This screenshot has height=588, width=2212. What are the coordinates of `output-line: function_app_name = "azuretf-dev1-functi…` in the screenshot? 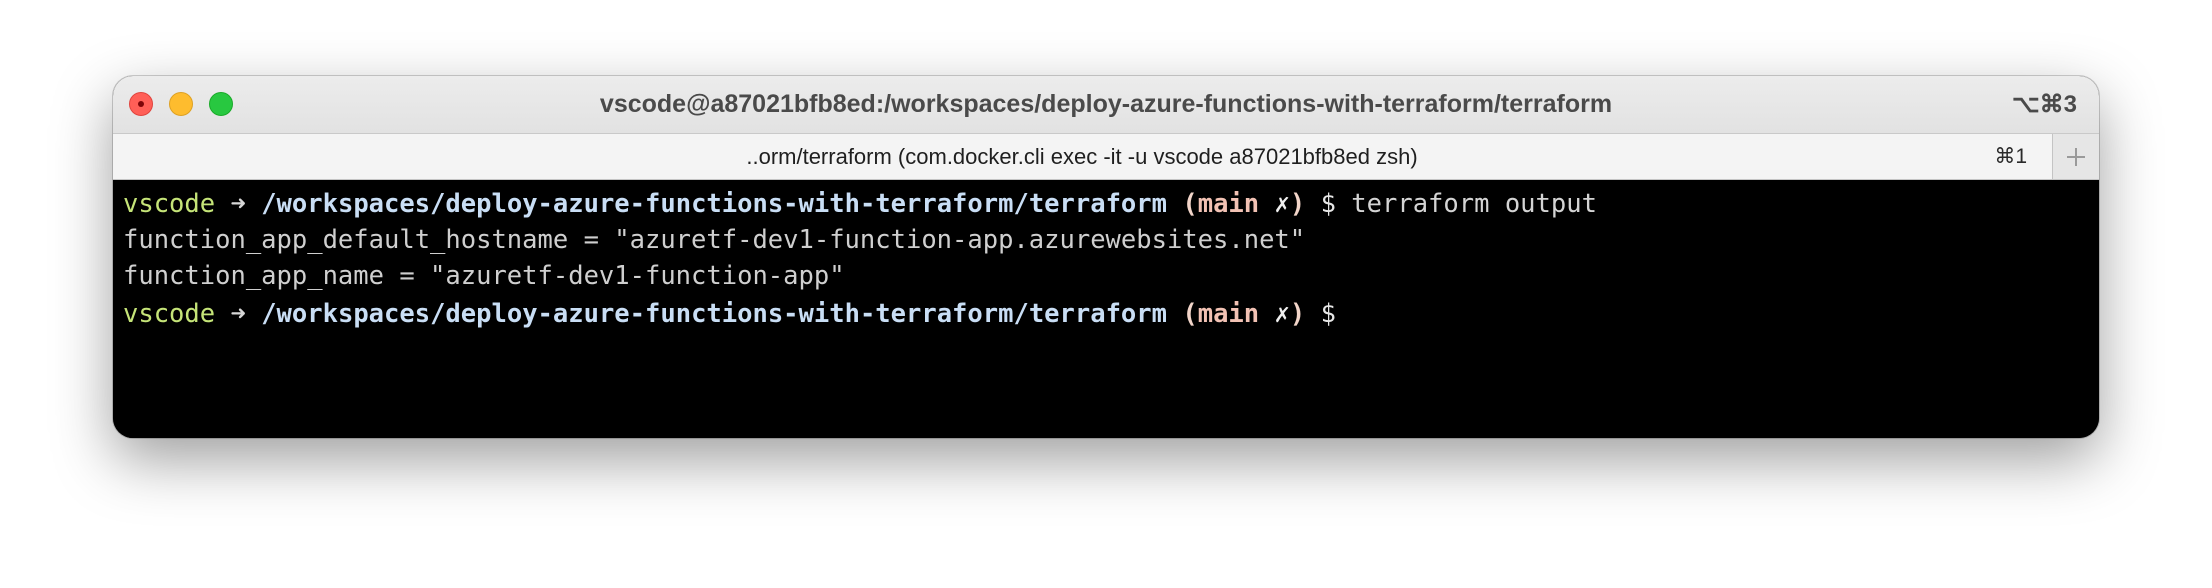 It's located at (484, 276).